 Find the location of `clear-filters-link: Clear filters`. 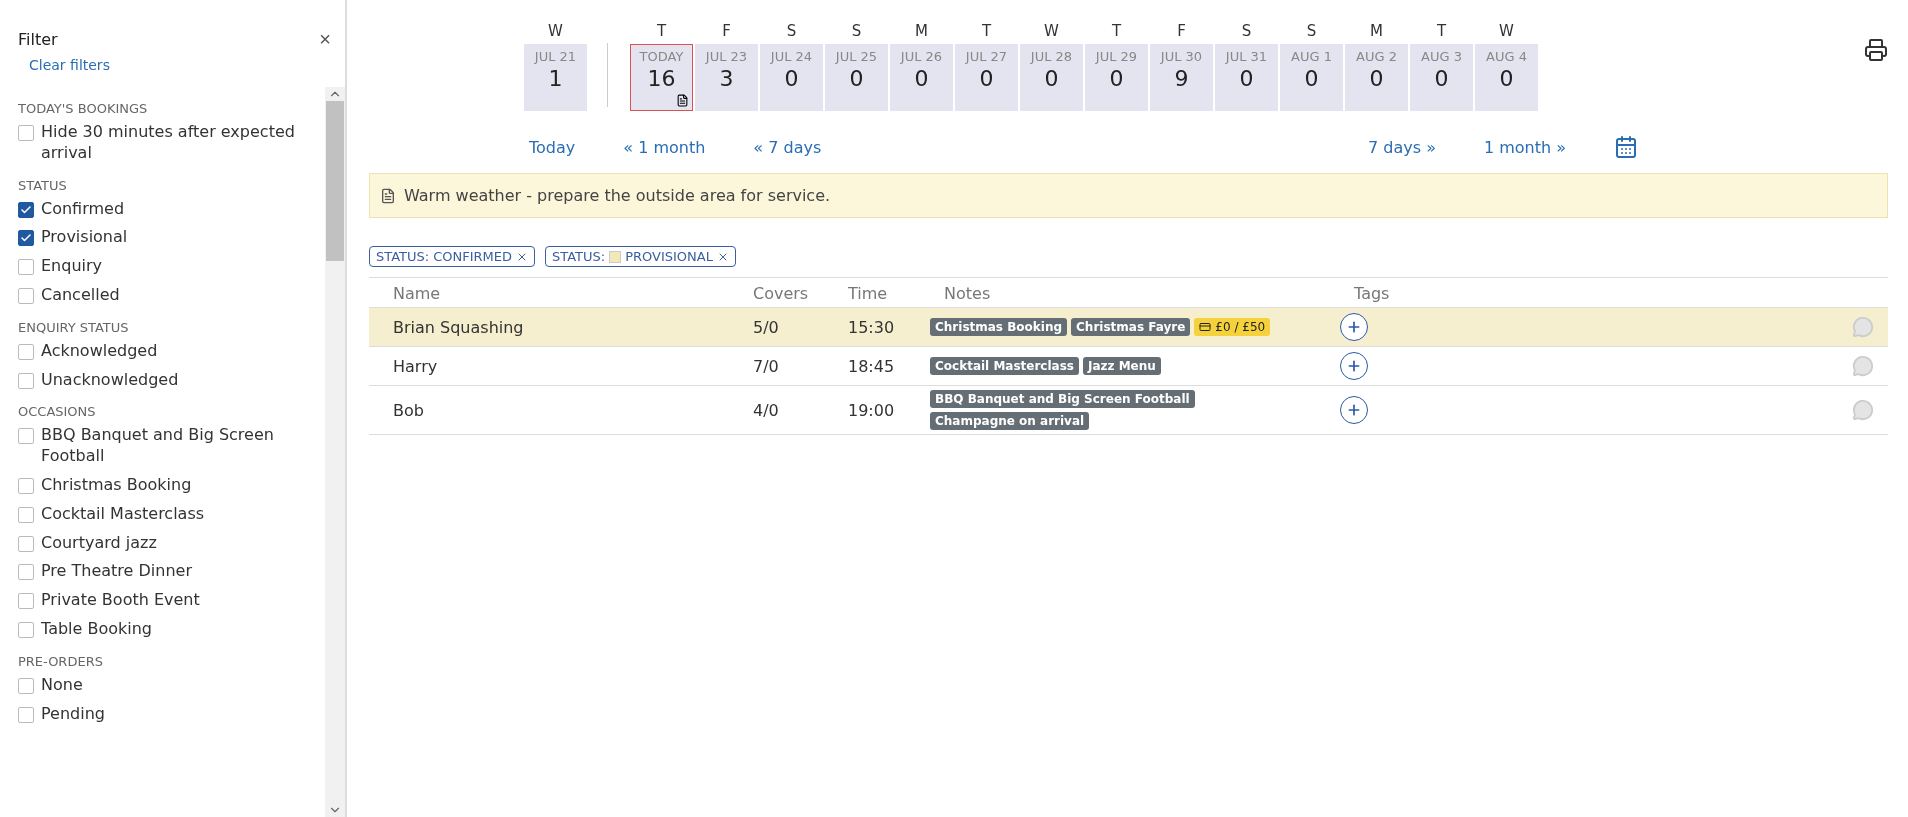

clear-filters-link: Clear filters is located at coordinates (187, 65).